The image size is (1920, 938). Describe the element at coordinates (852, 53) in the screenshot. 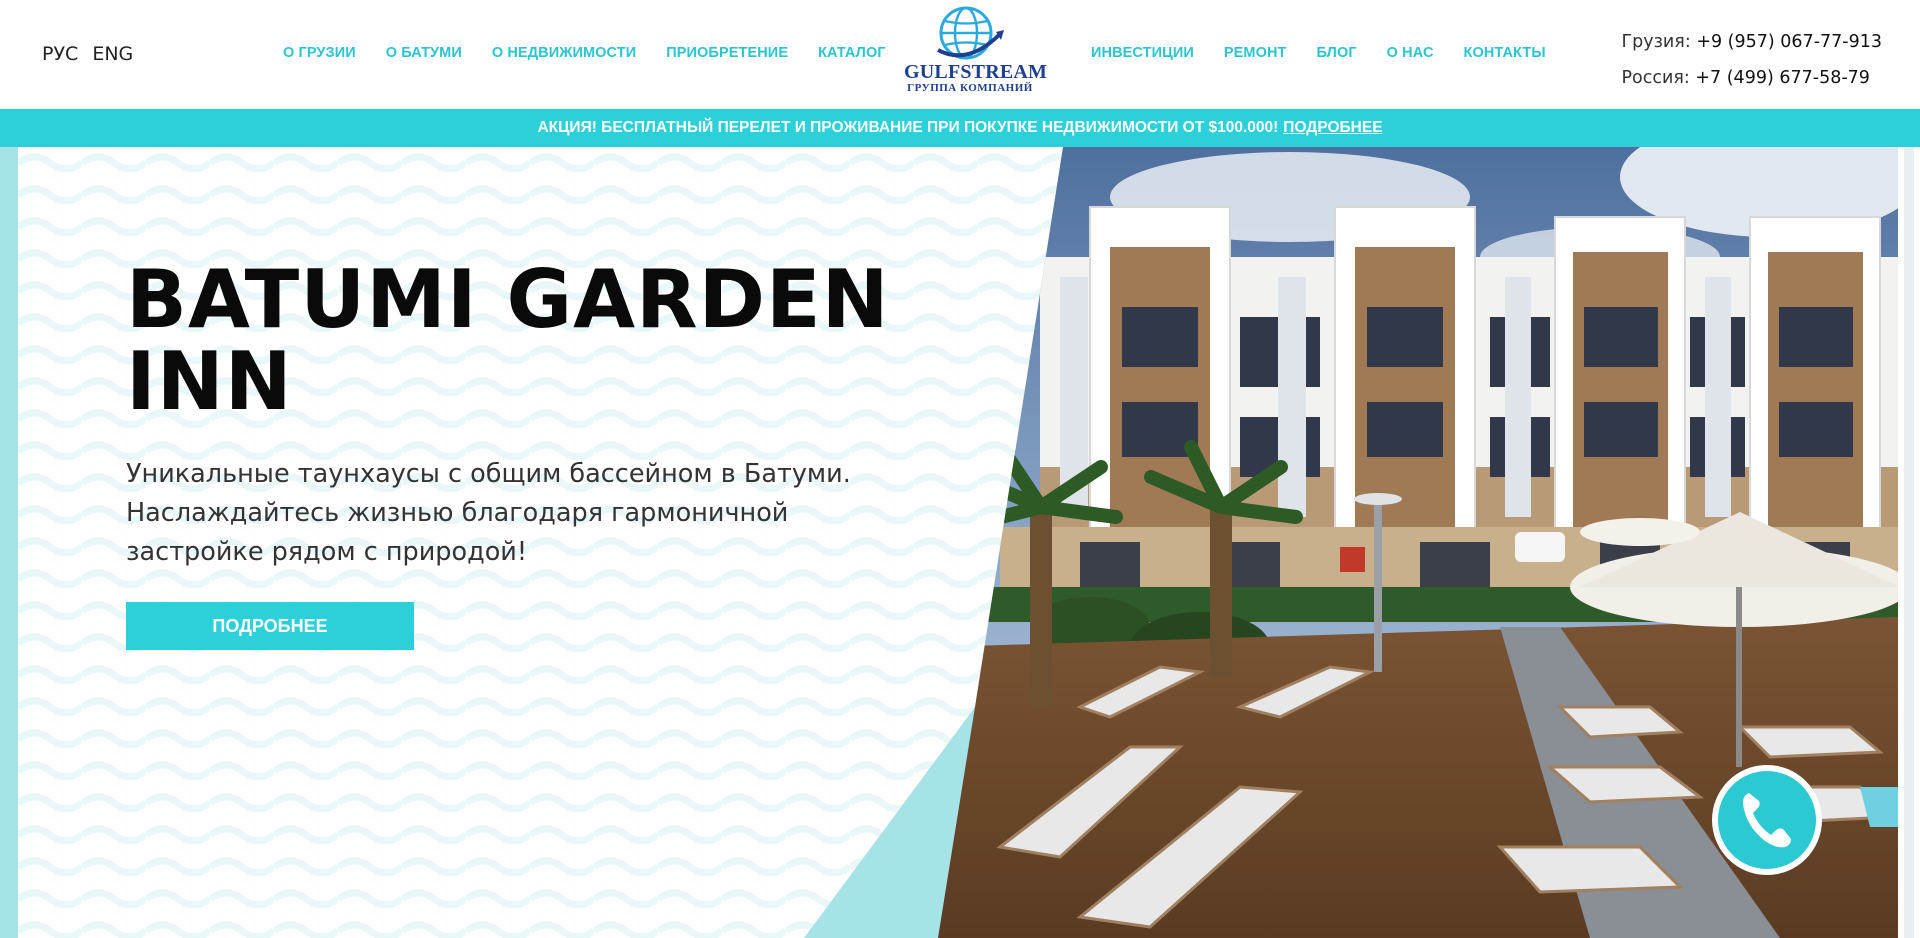

I see `nav-item-catalog: КАТАЛОГ` at that location.